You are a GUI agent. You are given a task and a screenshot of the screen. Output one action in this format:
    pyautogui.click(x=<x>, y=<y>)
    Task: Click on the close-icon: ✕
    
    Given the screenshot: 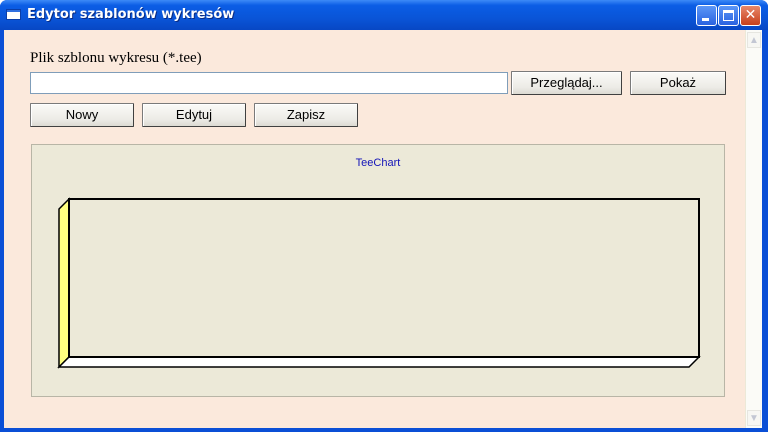 What is the action you would take?
    pyautogui.click(x=750, y=15)
    